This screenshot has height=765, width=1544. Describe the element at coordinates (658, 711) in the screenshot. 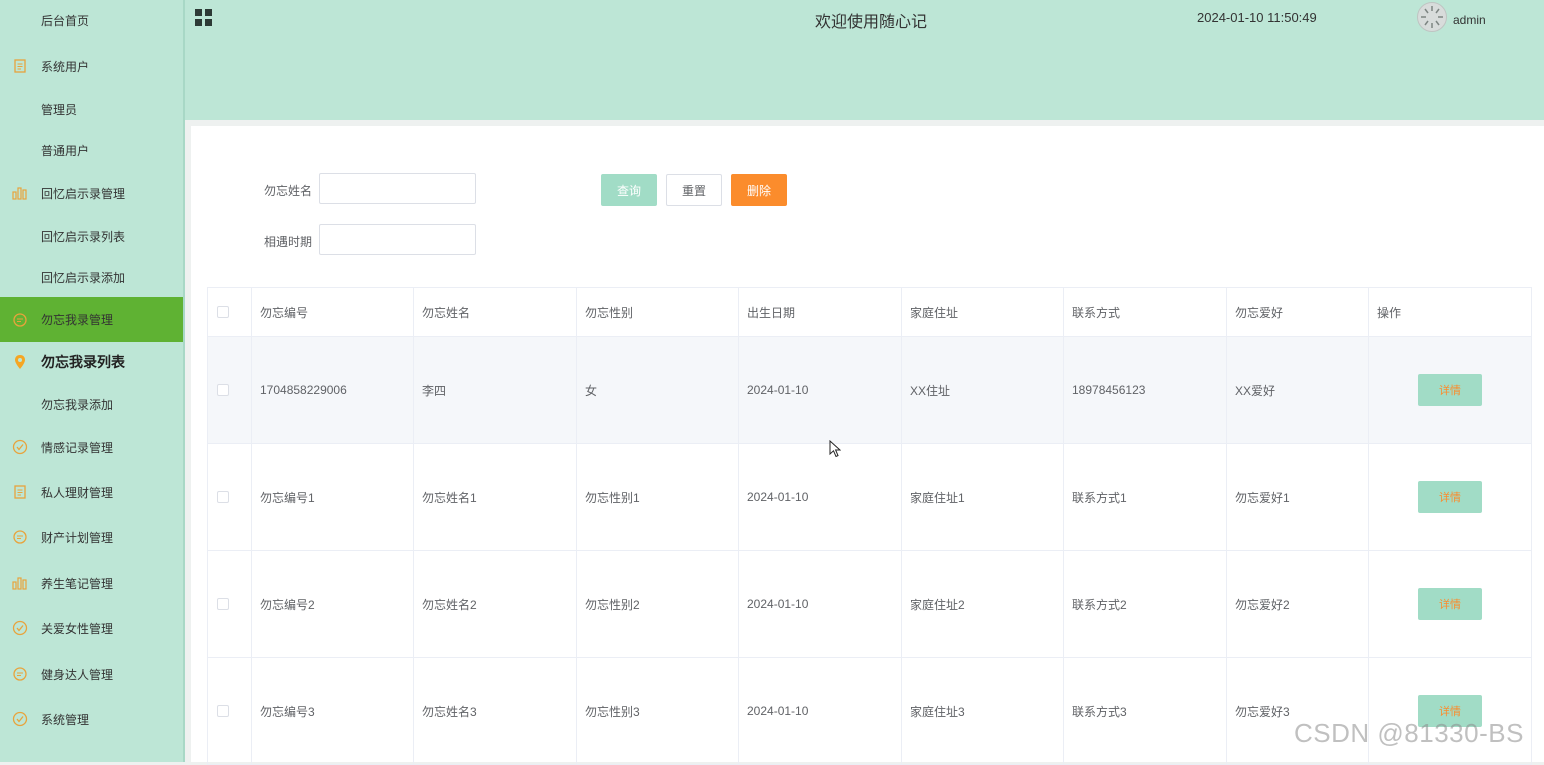

I see `table-cell: 勿忘性别3` at that location.